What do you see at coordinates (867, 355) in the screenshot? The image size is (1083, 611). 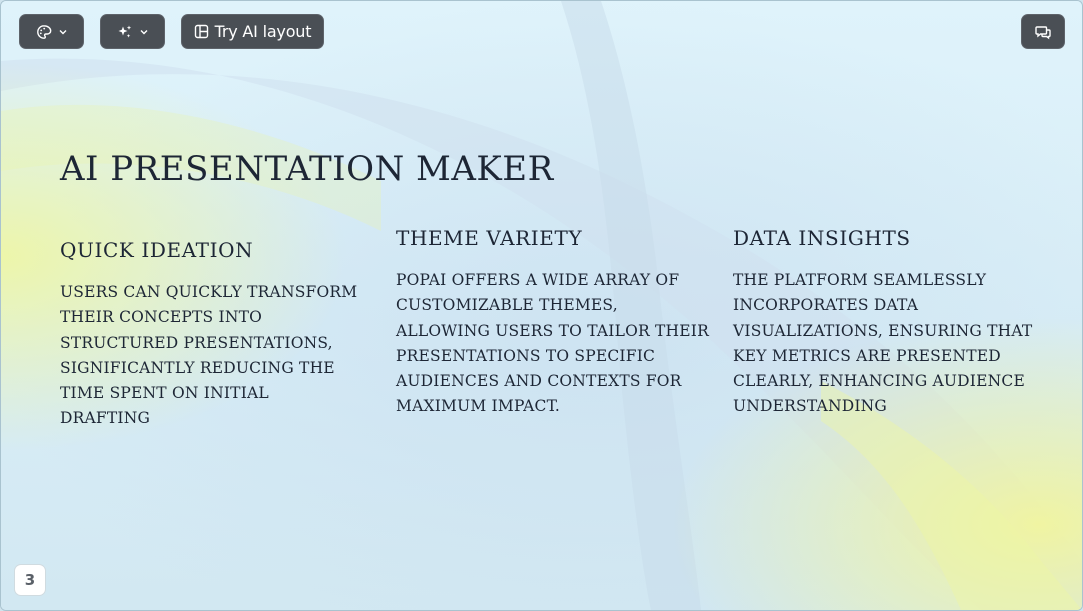 I see `body-line: key metrics are presented` at bounding box center [867, 355].